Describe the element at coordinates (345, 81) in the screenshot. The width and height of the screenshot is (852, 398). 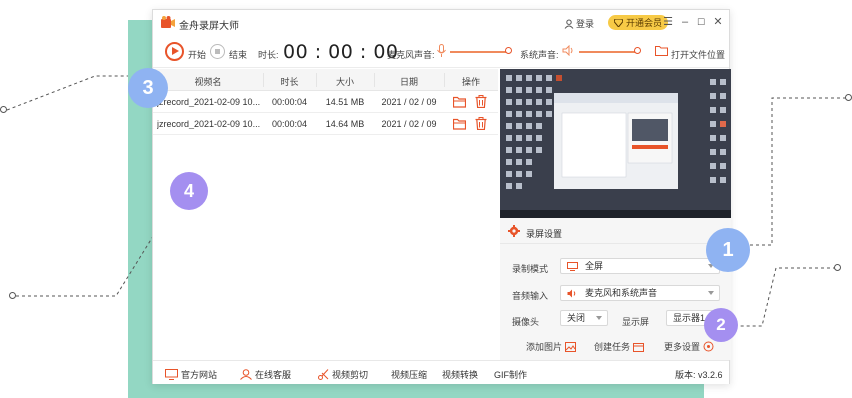
I see `column-header-size: 大小` at that location.